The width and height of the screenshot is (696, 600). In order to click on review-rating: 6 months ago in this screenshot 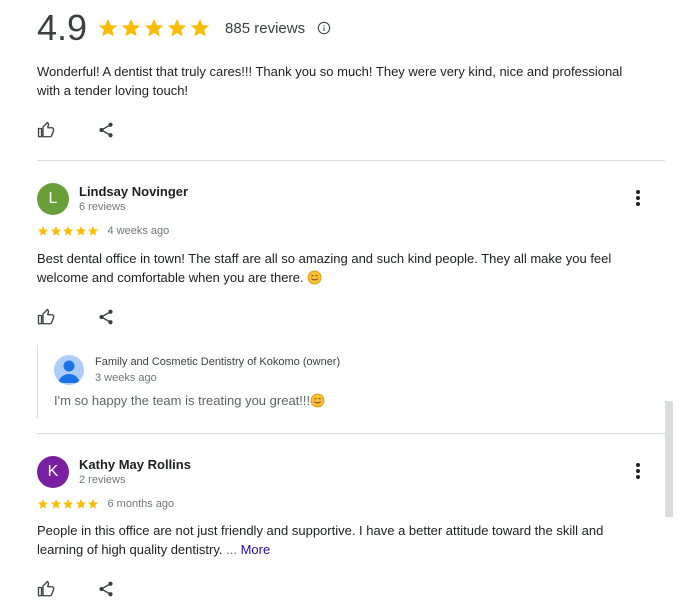, I will do `click(105, 504)`.